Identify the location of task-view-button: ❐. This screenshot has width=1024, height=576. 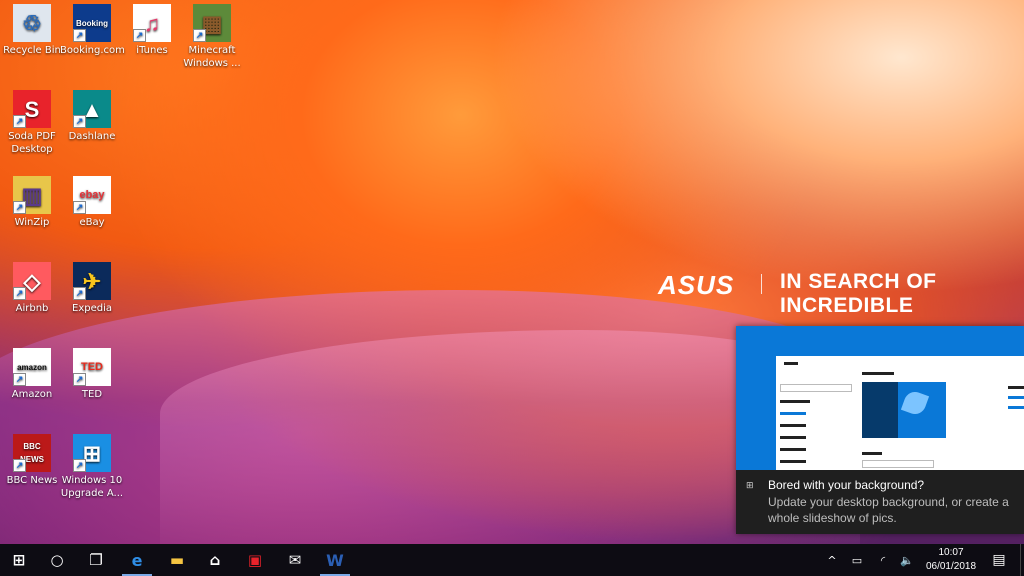
(96, 560).